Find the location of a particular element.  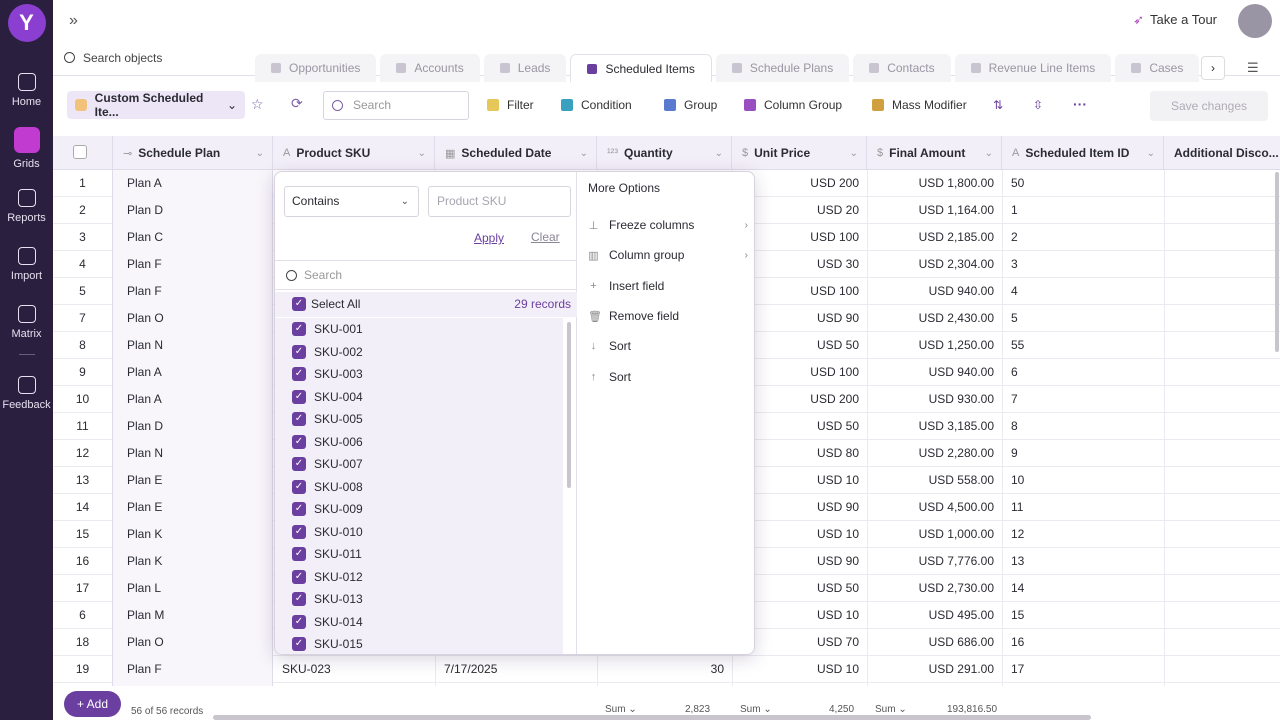

insert-field-option: + Insert field is located at coordinates (668, 286).